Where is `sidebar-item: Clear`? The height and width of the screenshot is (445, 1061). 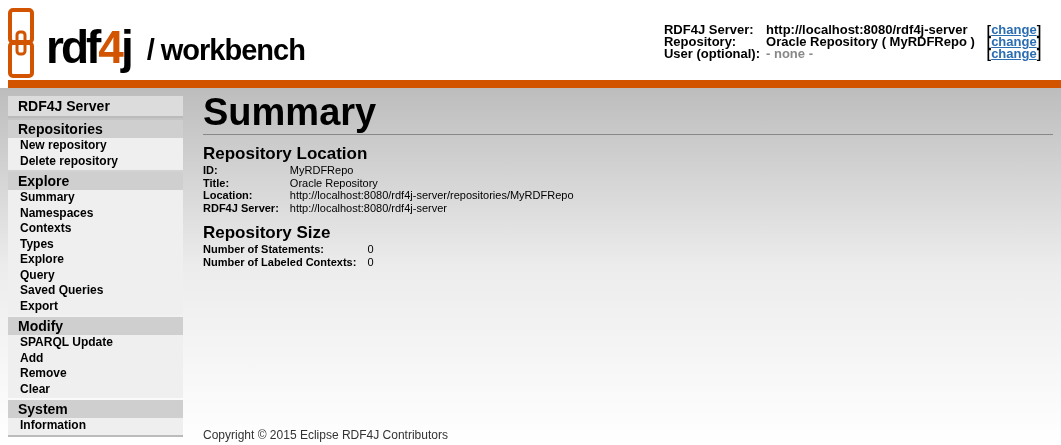
sidebar-item: Clear is located at coordinates (95, 389).